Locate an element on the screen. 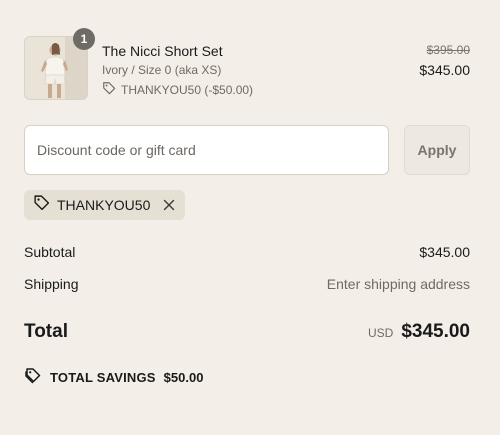  subtotal-value: $345.00 is located at coordinates (444, 252).